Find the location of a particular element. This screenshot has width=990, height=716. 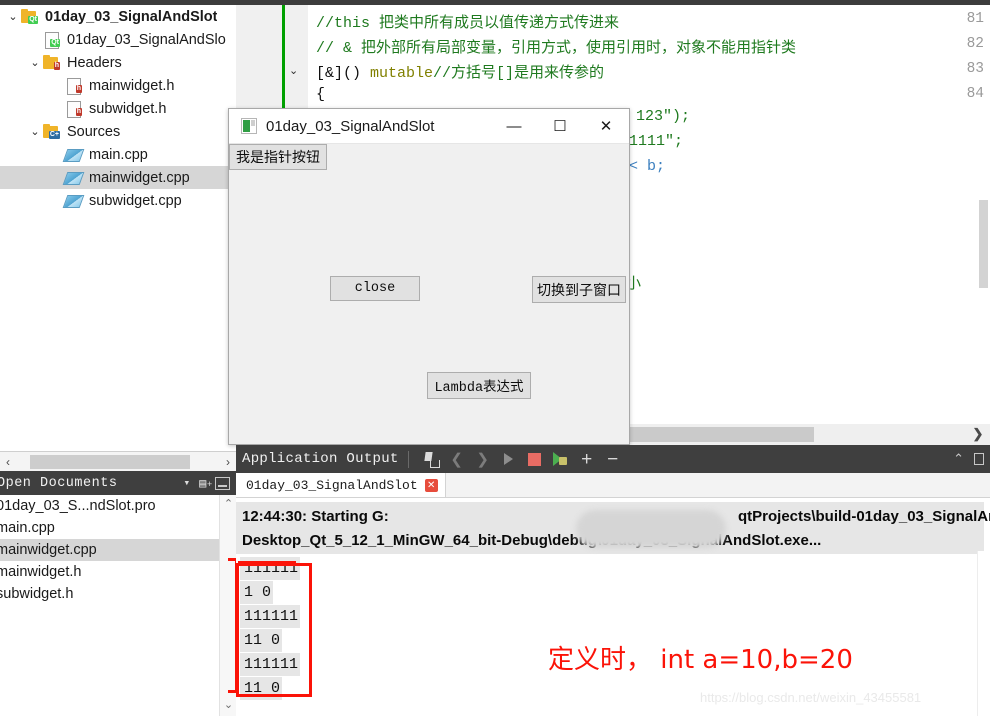

scroll-down-icon: ⌄ is located at coordinates (228, 706).